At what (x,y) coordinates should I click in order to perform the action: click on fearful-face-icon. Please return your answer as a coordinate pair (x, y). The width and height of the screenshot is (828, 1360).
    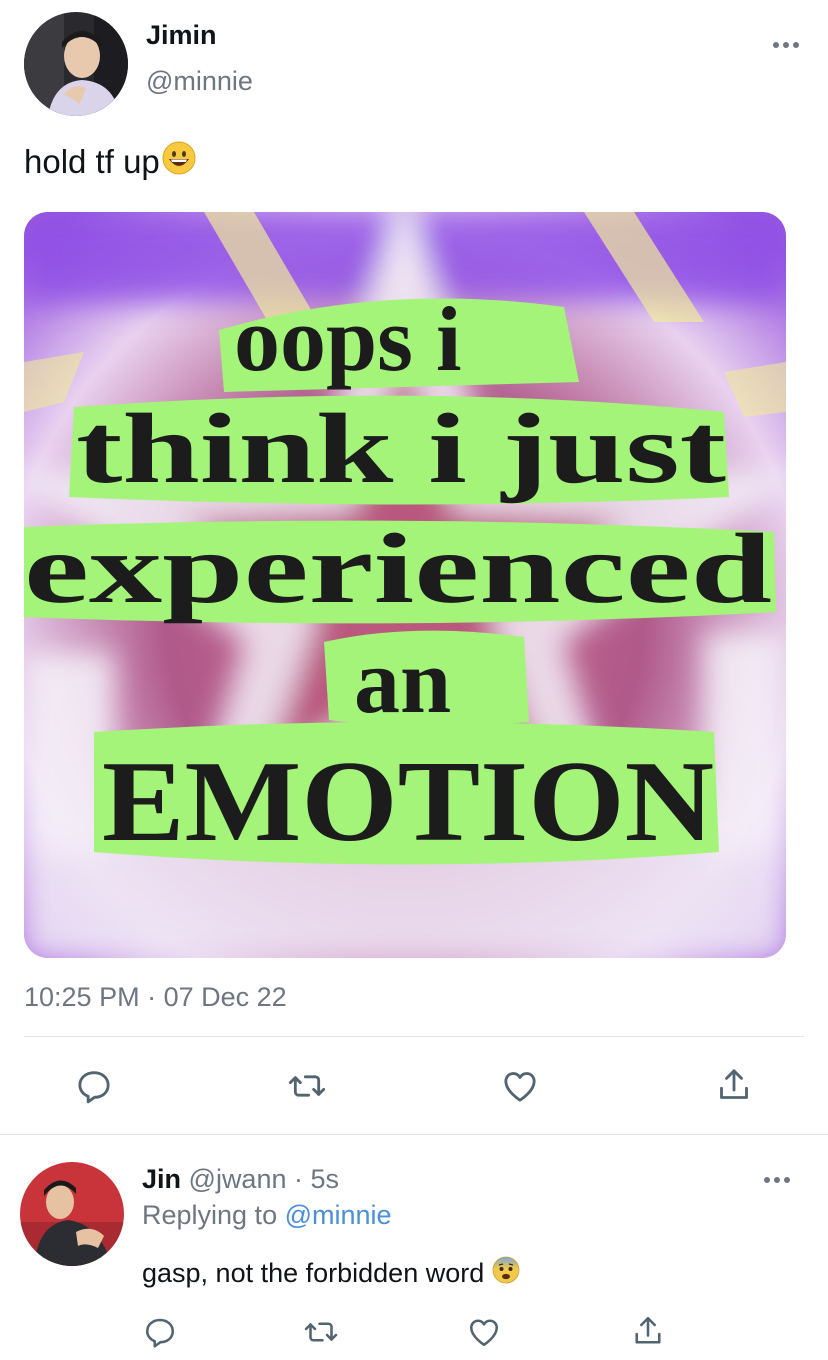
    Looking at the image, I should click on (506, 1273).